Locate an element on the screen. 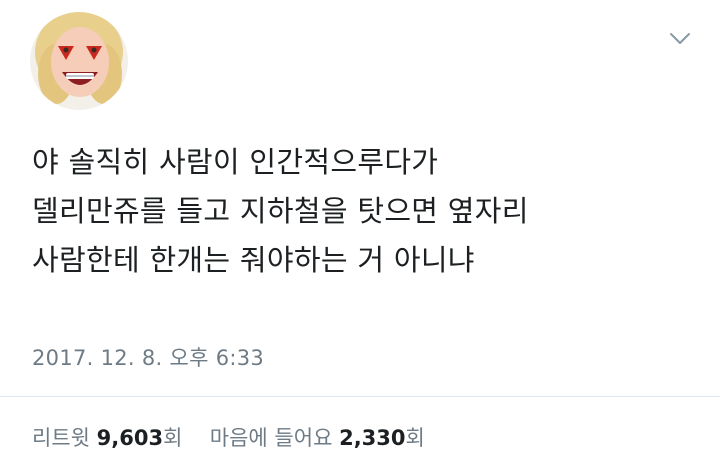 This screenshot has width=720, height=465. retweet-unit: 회 is located at coordinates (173, 438).